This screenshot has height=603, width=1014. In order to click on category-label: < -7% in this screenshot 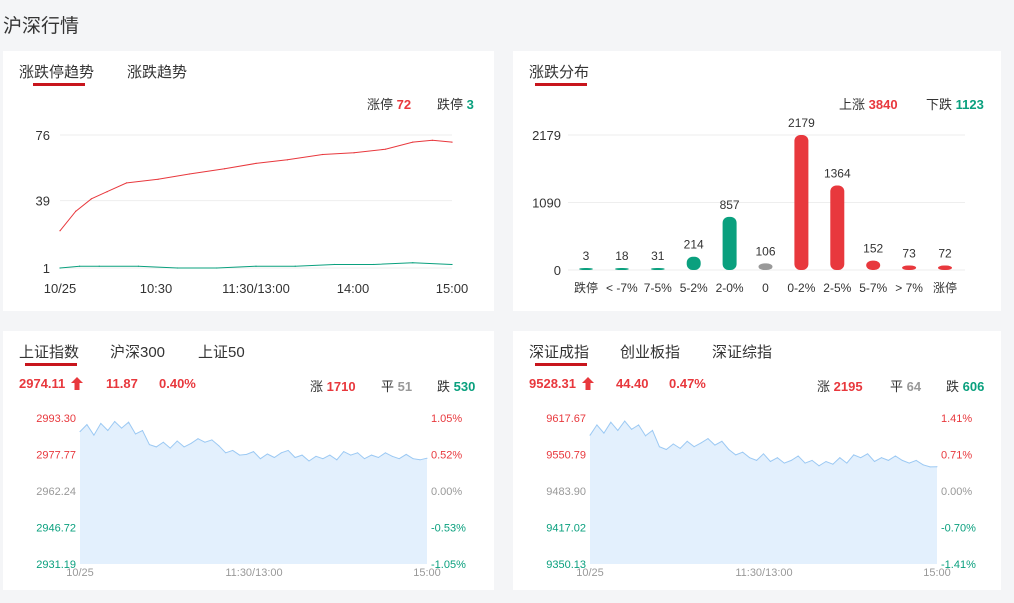, I will do `click(622, 288)`.